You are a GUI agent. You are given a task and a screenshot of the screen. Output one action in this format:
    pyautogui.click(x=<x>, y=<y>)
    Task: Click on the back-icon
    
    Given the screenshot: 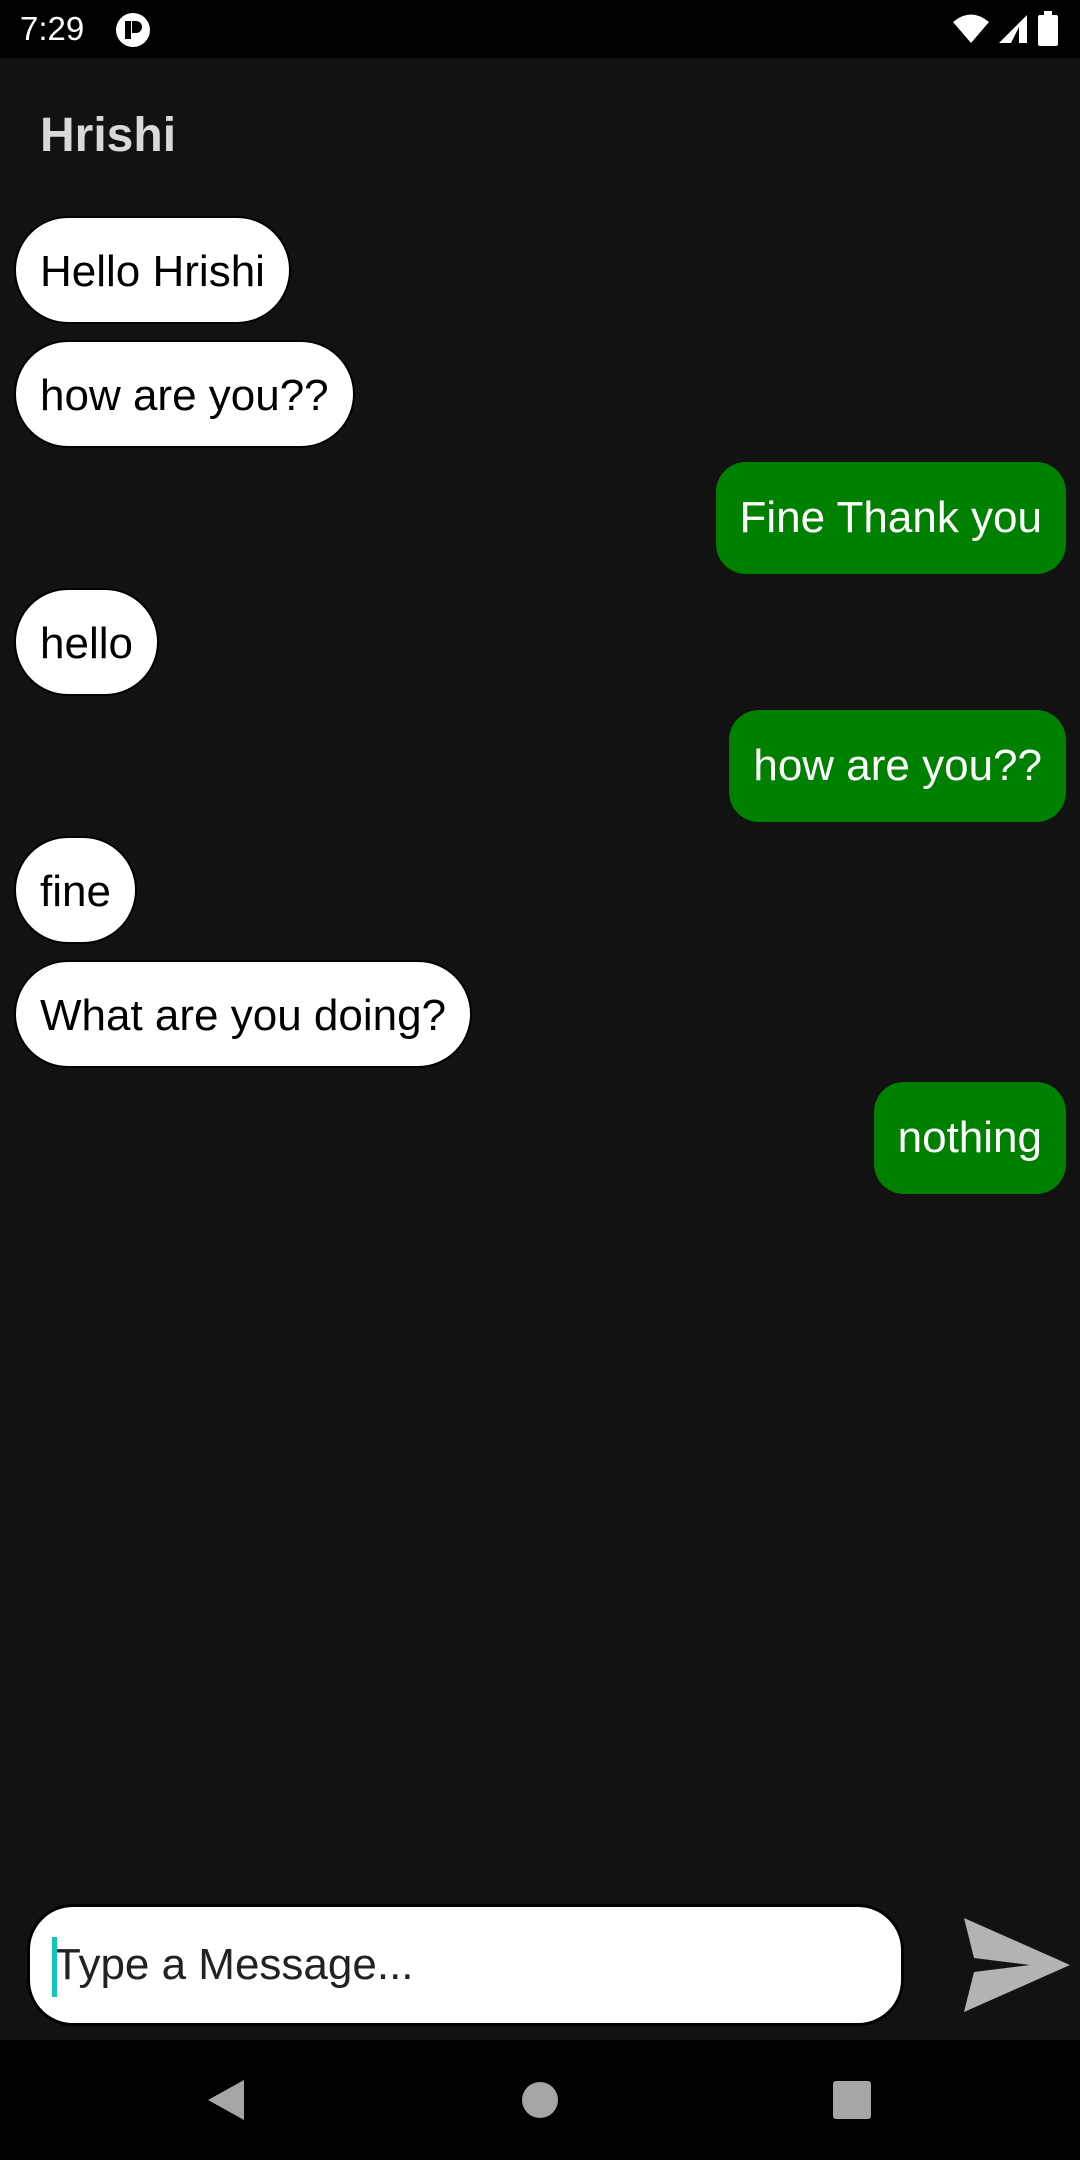 What is the action you would take?
    pyautogui.click(x=226, y=2100)
    